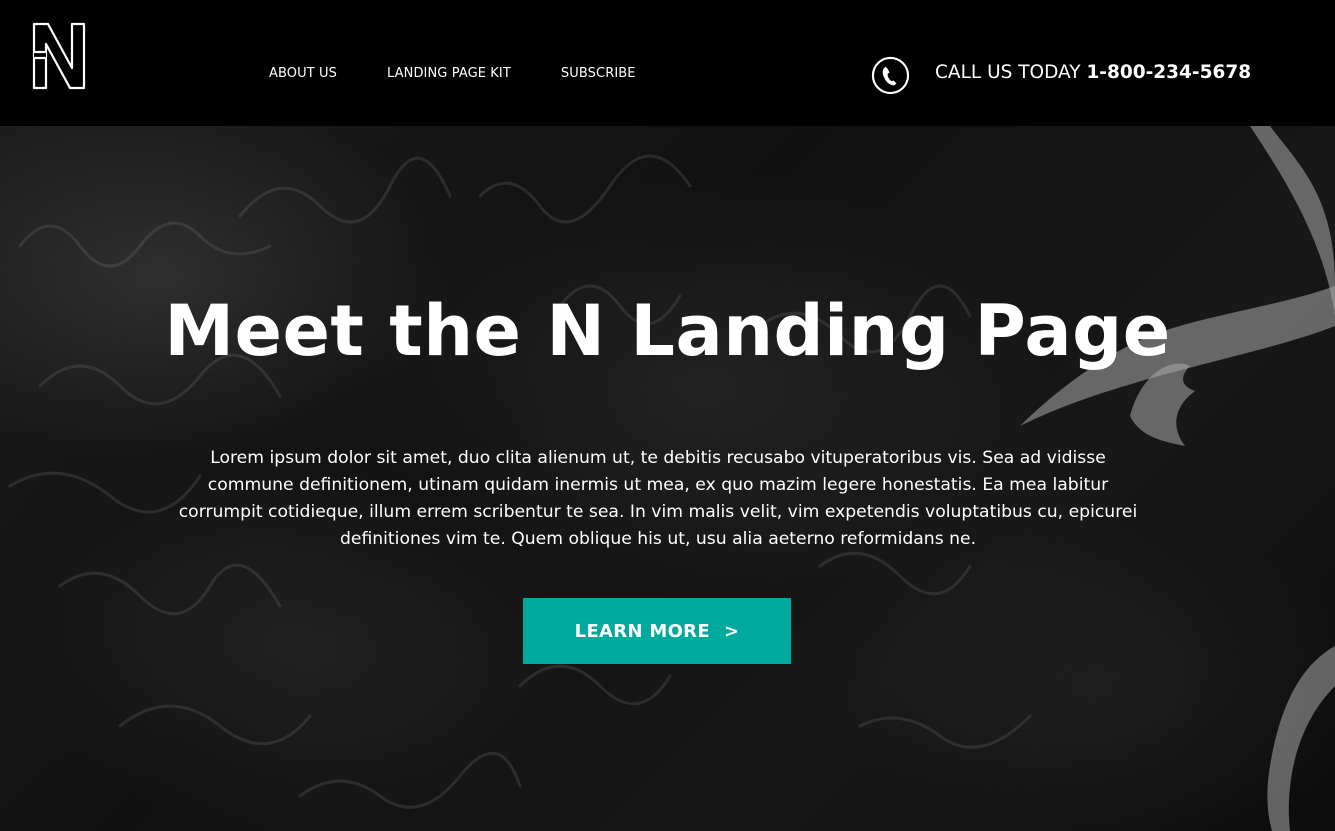 This screenshot has width=1335, height=831. I want to click on phone-number: 1-800-234-5678, so click(1168, 72).